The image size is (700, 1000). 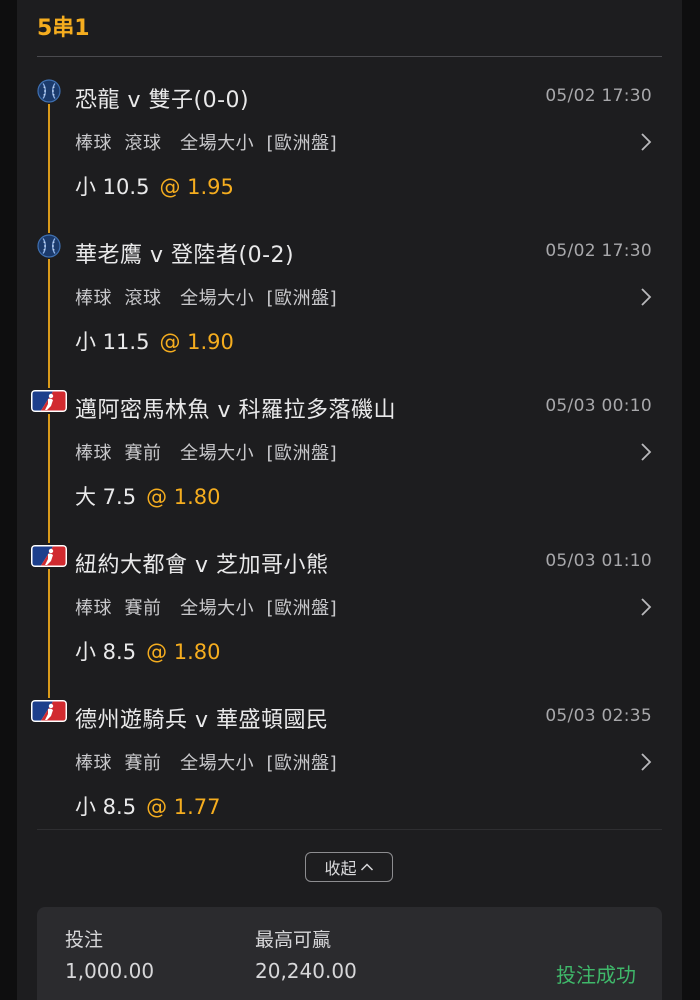 What do you see at coordinates (106, 497) in the screenshot?
I see `selection-line: 大 7.5` at bounding box center [106, 497].